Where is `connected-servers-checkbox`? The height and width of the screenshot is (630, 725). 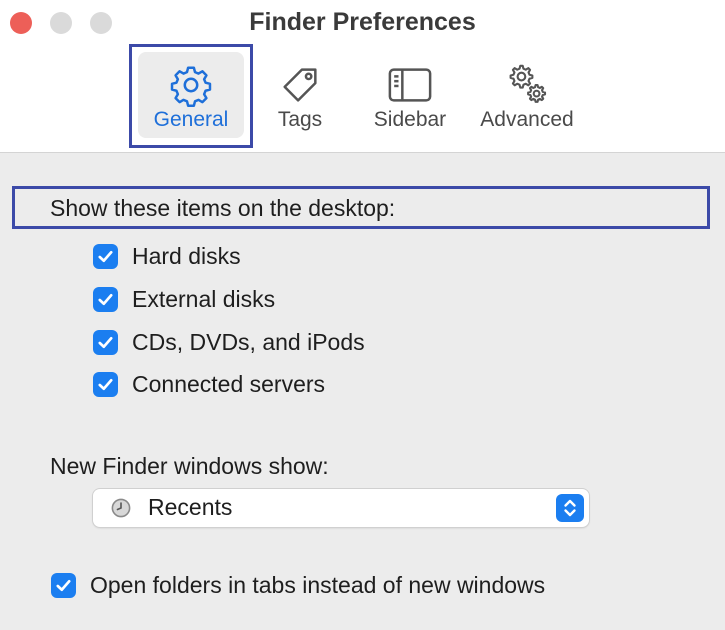 connected-servers-checkbox is located at coordinates (105, 384).